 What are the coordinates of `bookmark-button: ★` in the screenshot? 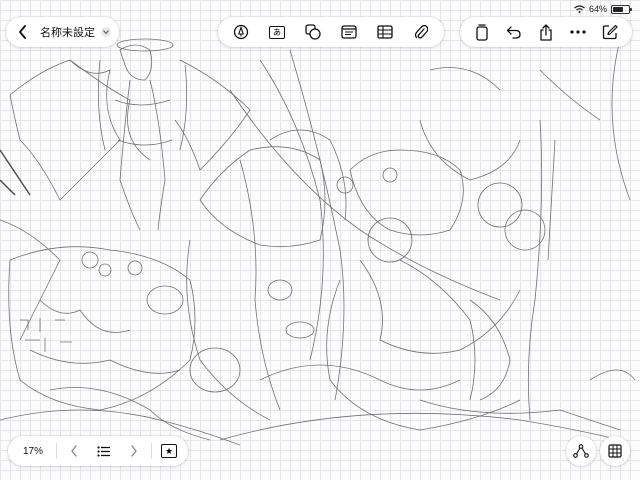 It's located at (169, 451).